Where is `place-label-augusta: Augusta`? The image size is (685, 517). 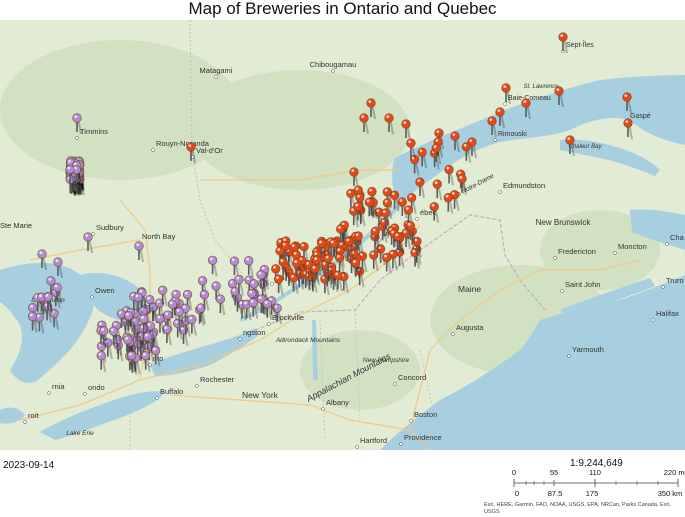
place-label-augusta: Augusta is located at coordinates (470, 327).